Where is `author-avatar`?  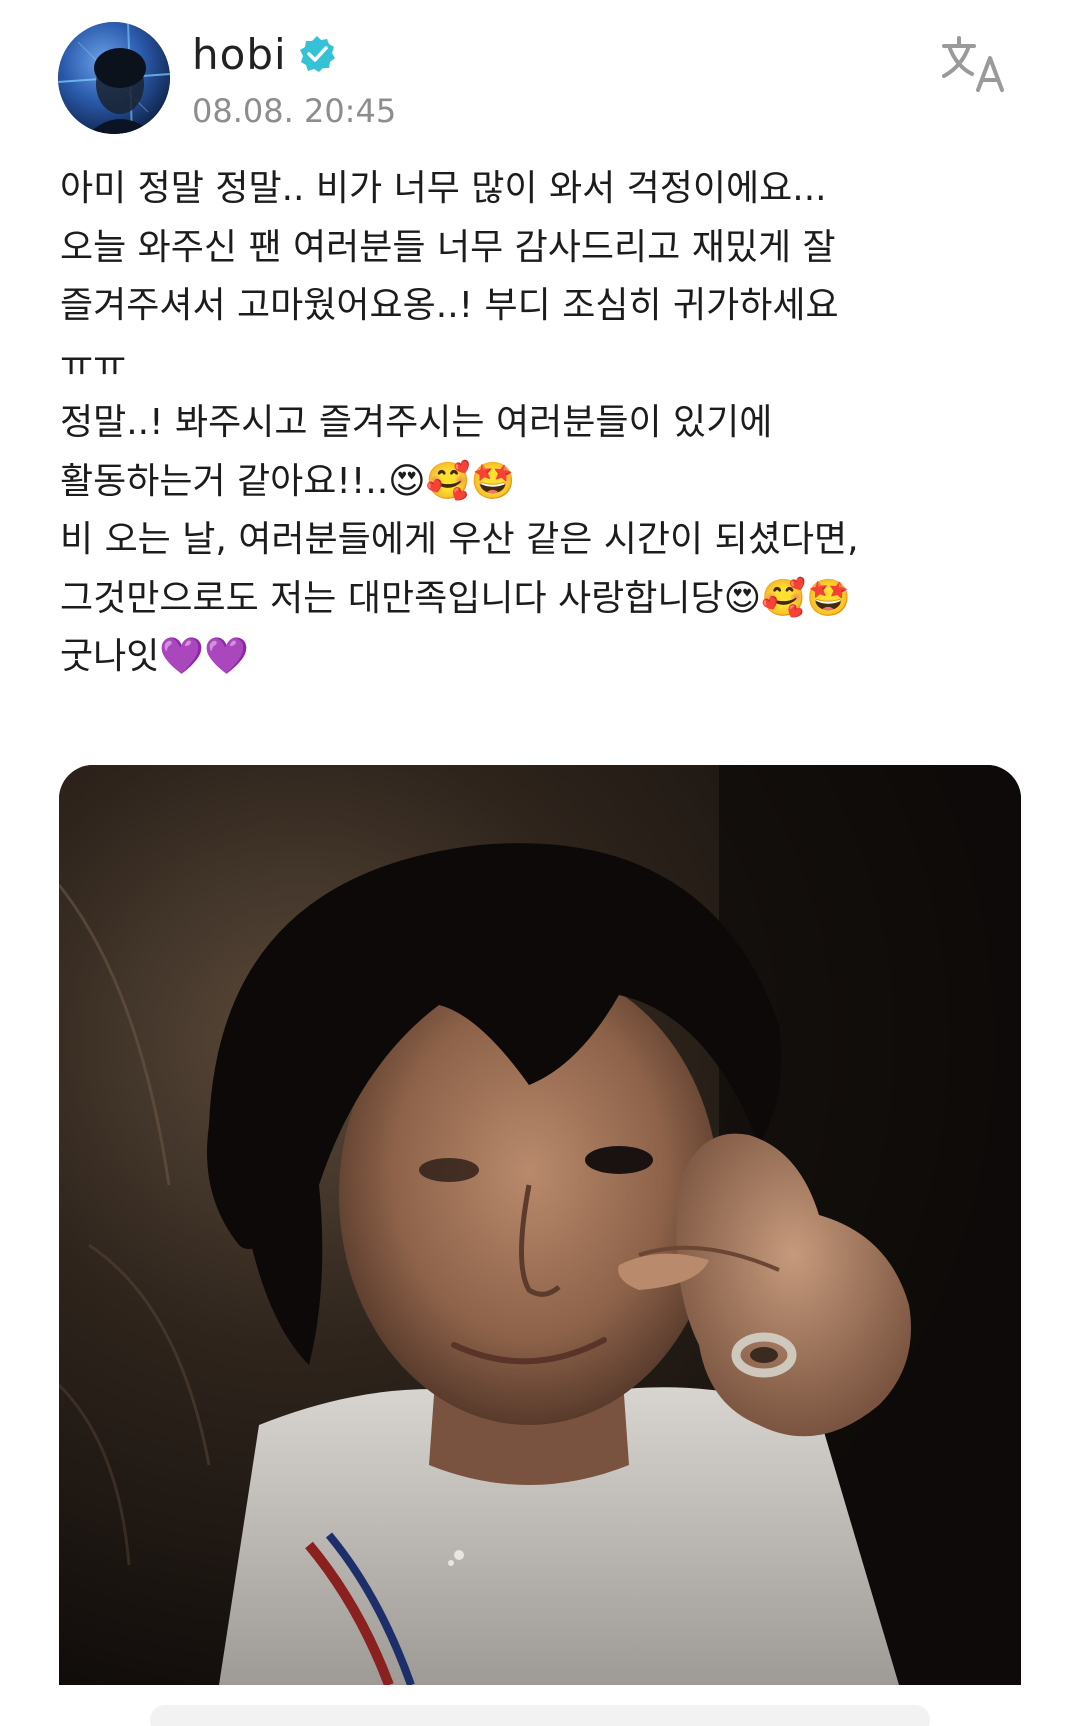 author-avatar is located at coordinates (114, 78).